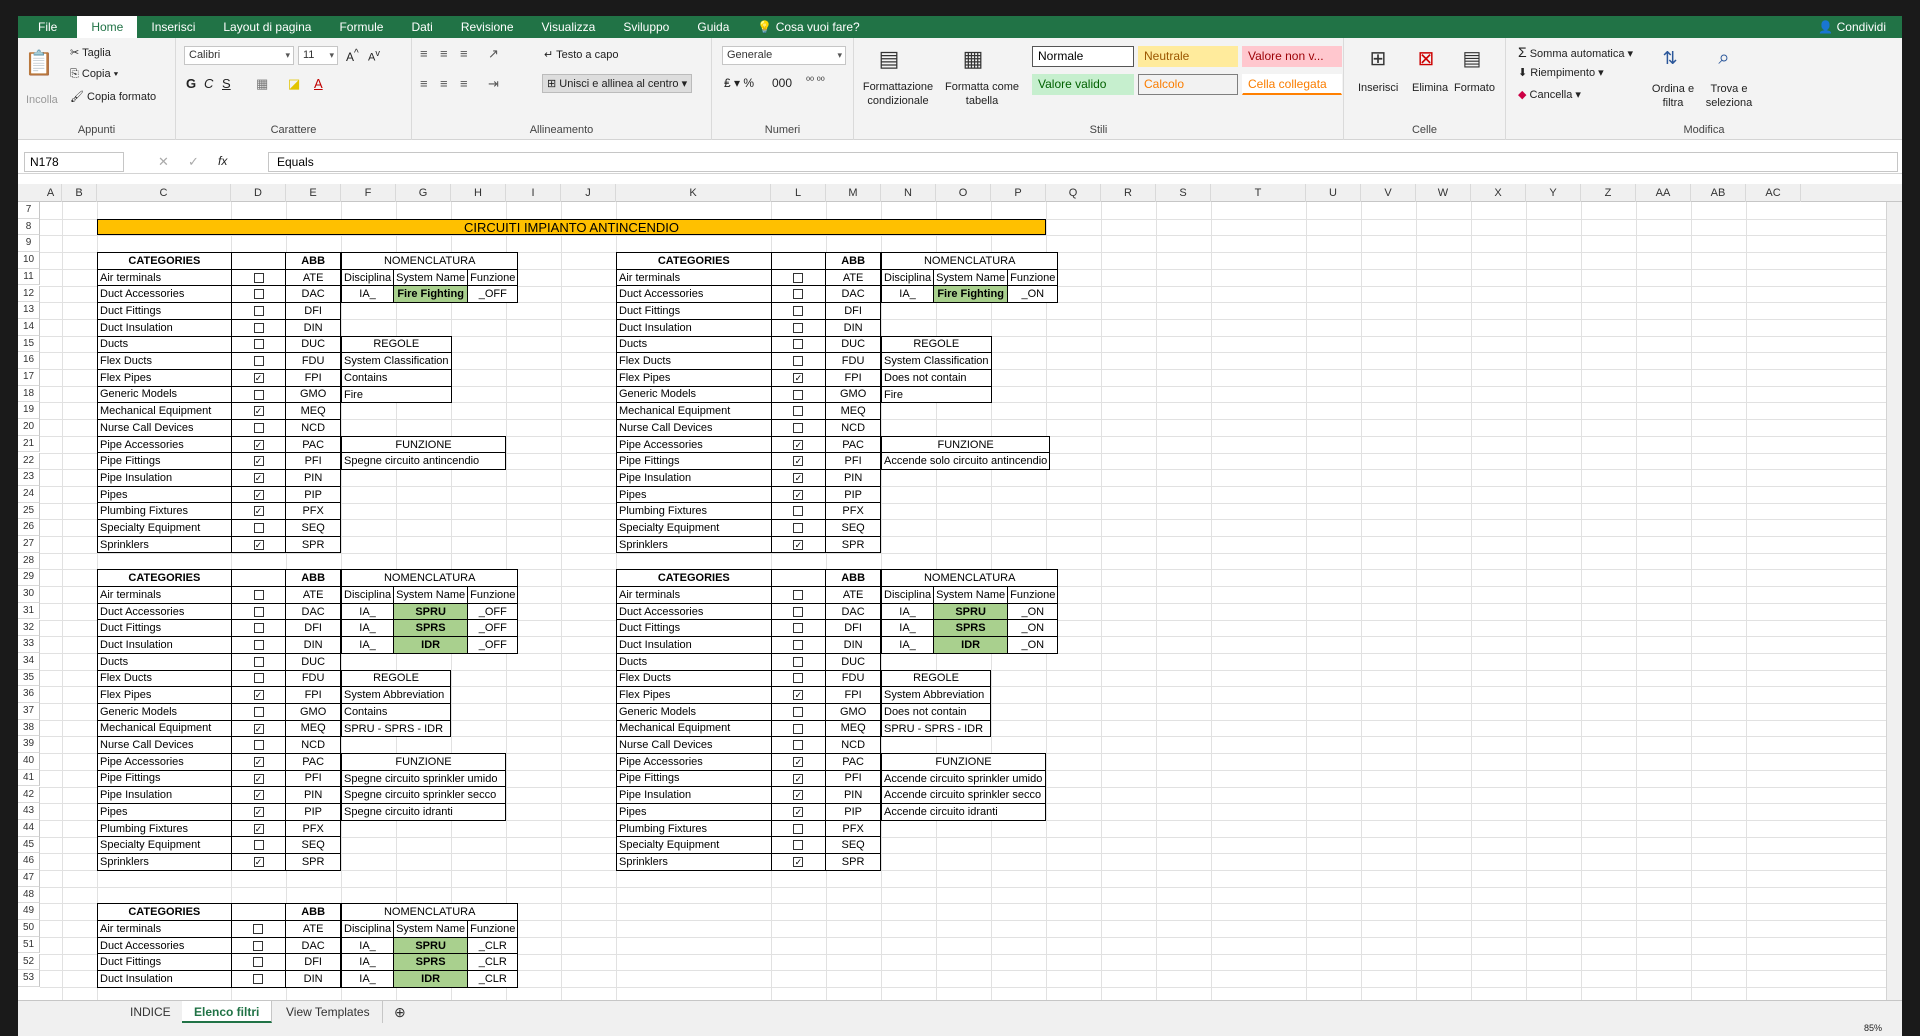 The image size is (1920, 1036). What do you see at coordinates (29, 260) in the screenshot?
I see `row-header: 10` at bounding box center [29, 260].